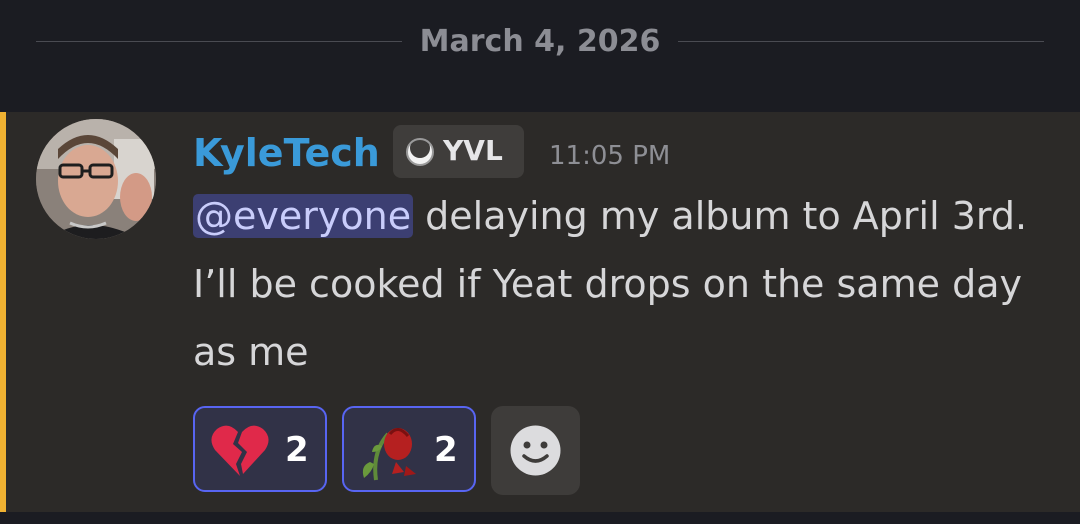 The image size is (1080, 524). I want to click on reaction-broken-heart: 2, so click(260, 449).